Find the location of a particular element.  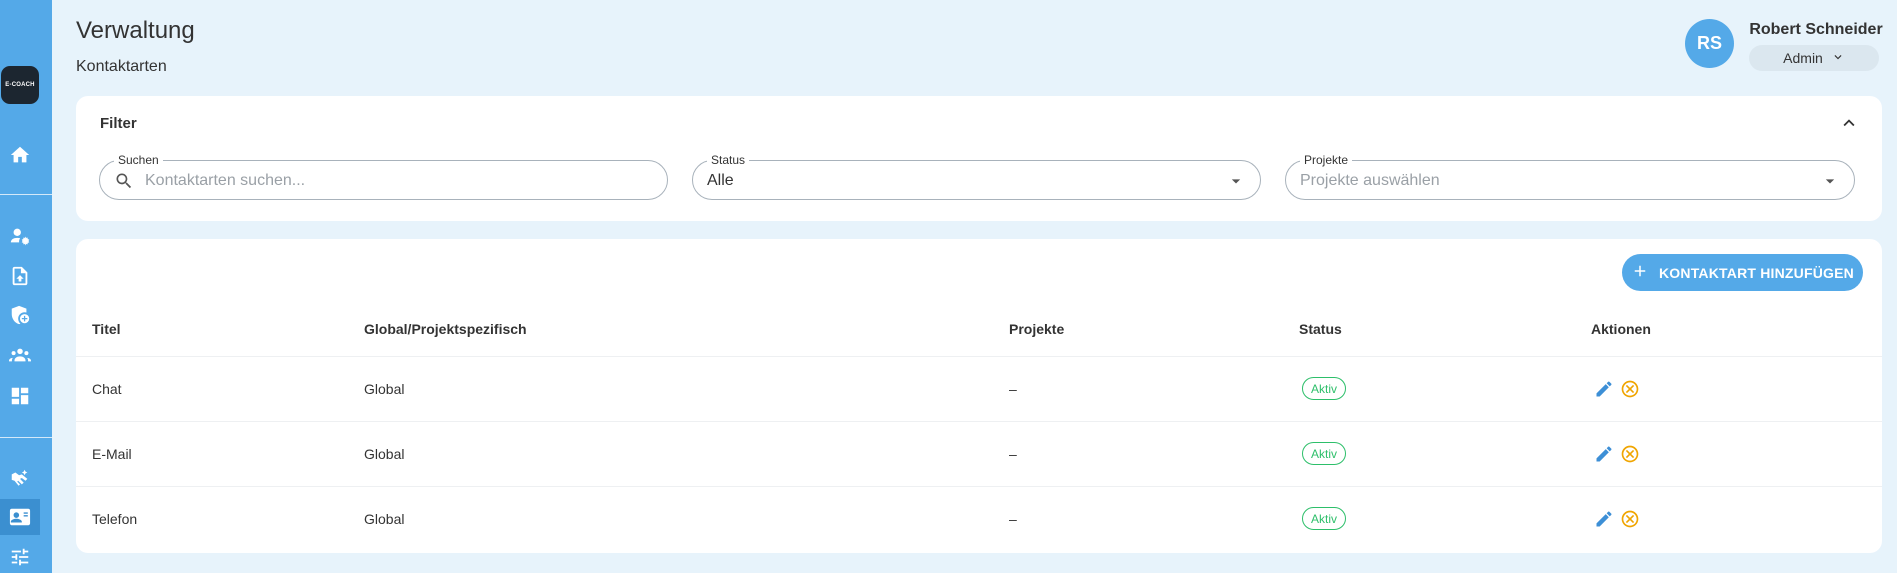

search-icon is located at coordinates (124, 181).